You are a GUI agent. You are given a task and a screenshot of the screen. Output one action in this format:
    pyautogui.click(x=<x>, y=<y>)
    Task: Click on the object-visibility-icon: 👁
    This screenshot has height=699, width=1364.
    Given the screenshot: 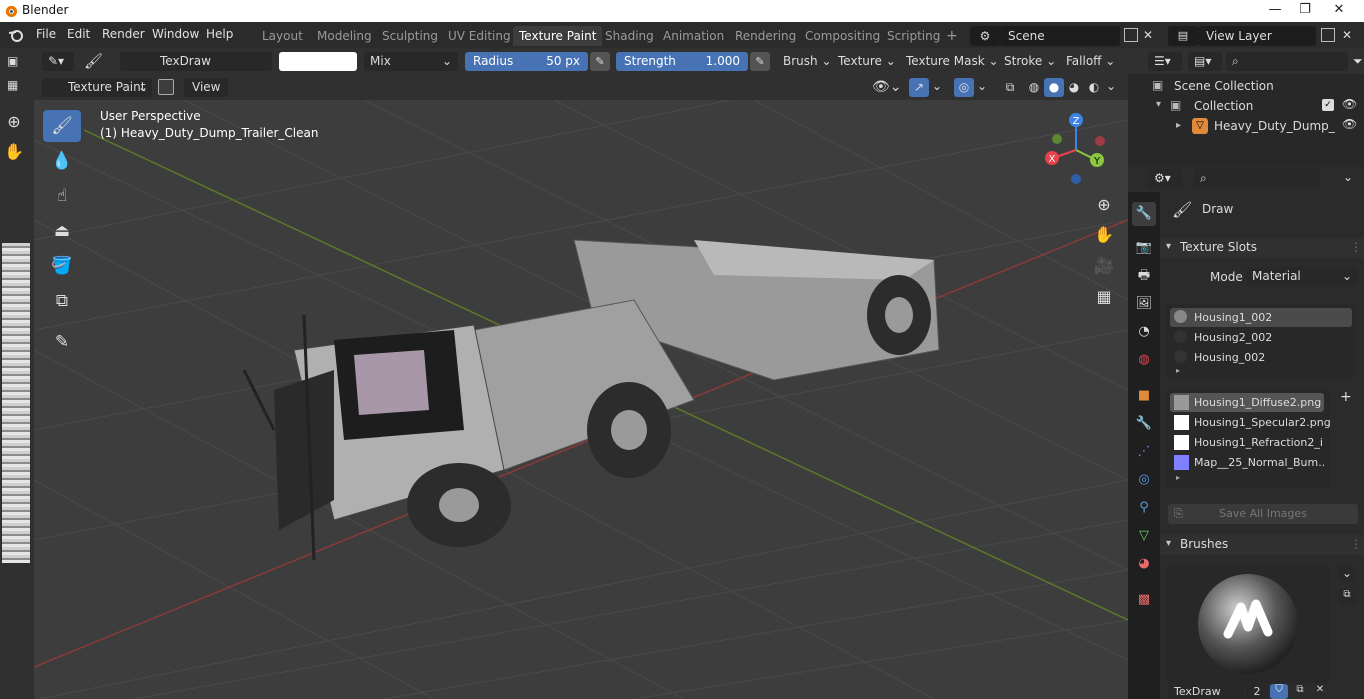 What is the action you would take?
    pyautogui.click(x=1349, y=124)
    